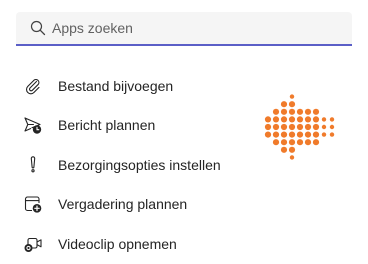 The height and width of the screenshot is (264, 368). Describe the element at coordinates (33, 204) in the screenshot. I see `calendar-add-icon` at that location.